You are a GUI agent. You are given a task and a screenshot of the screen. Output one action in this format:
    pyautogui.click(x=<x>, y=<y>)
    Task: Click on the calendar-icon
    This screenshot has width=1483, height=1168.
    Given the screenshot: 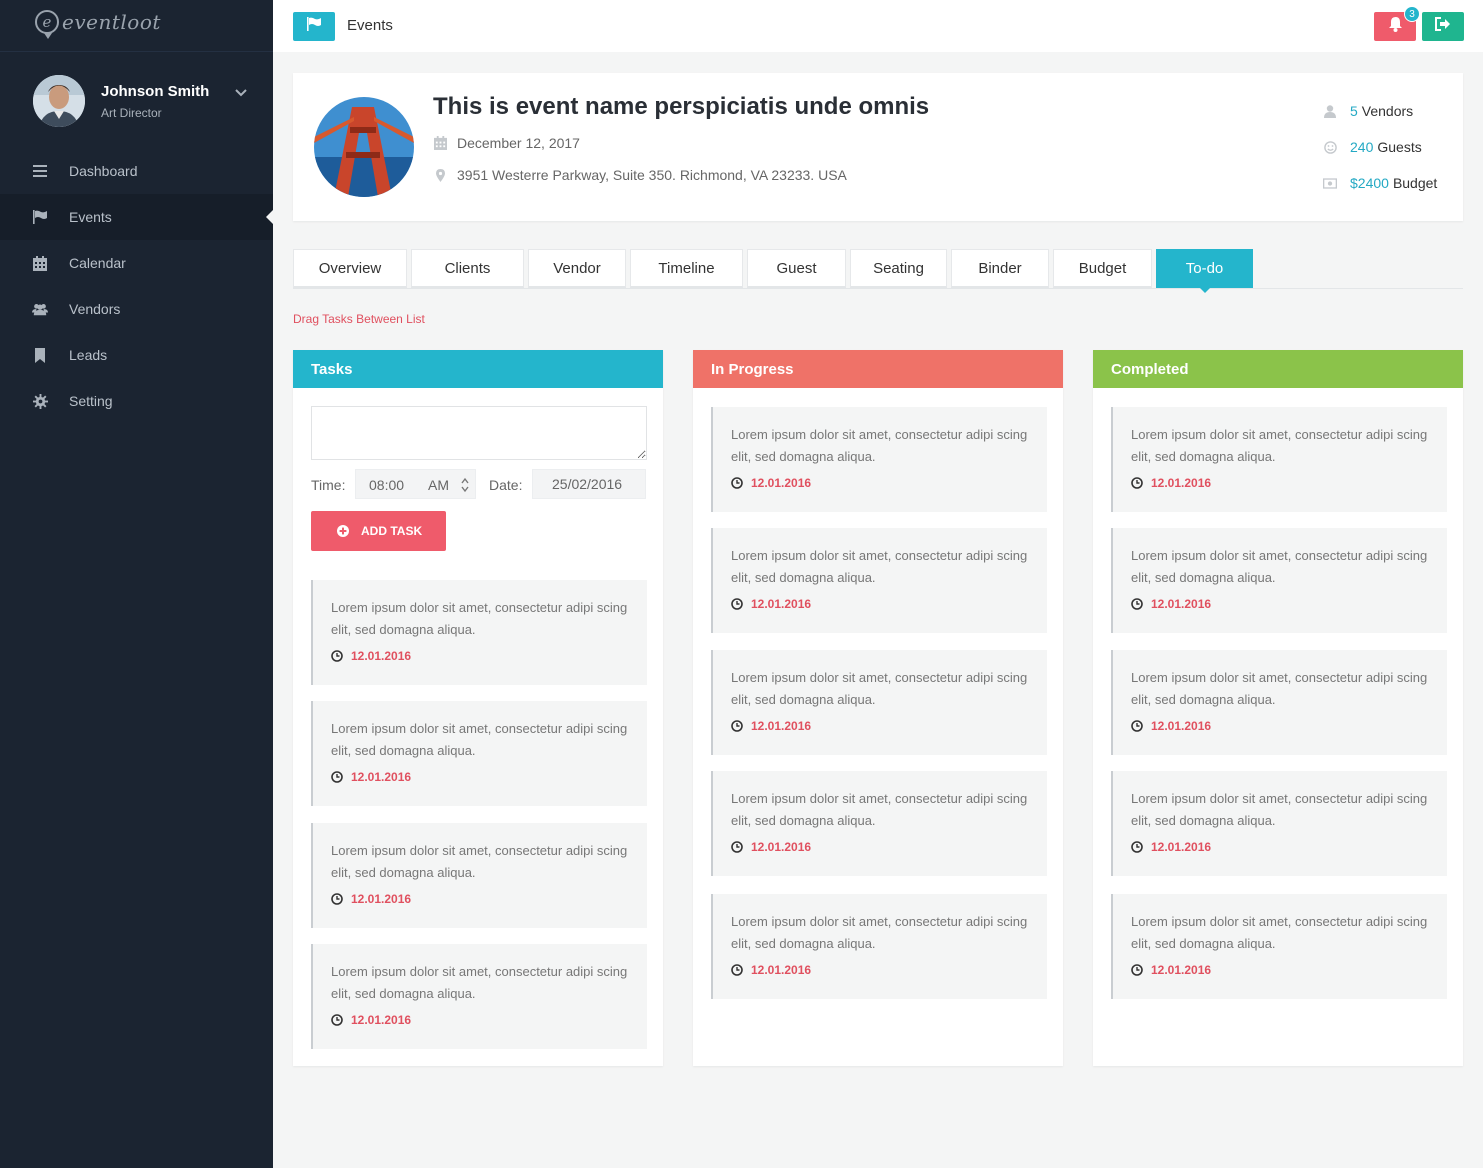 What is the action you would take?
    pyautogui.click(x=440, y=143)
    